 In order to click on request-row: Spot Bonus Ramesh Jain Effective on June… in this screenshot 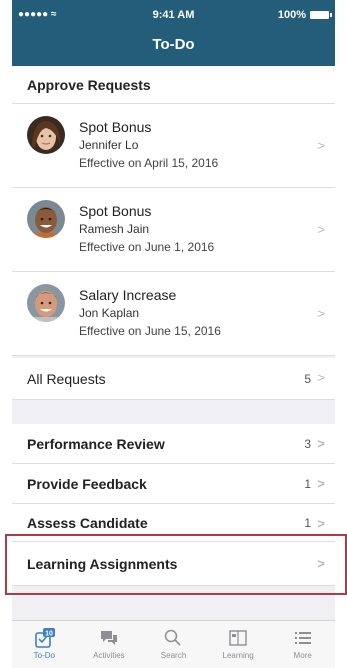, I will do `click(173, 230)`.